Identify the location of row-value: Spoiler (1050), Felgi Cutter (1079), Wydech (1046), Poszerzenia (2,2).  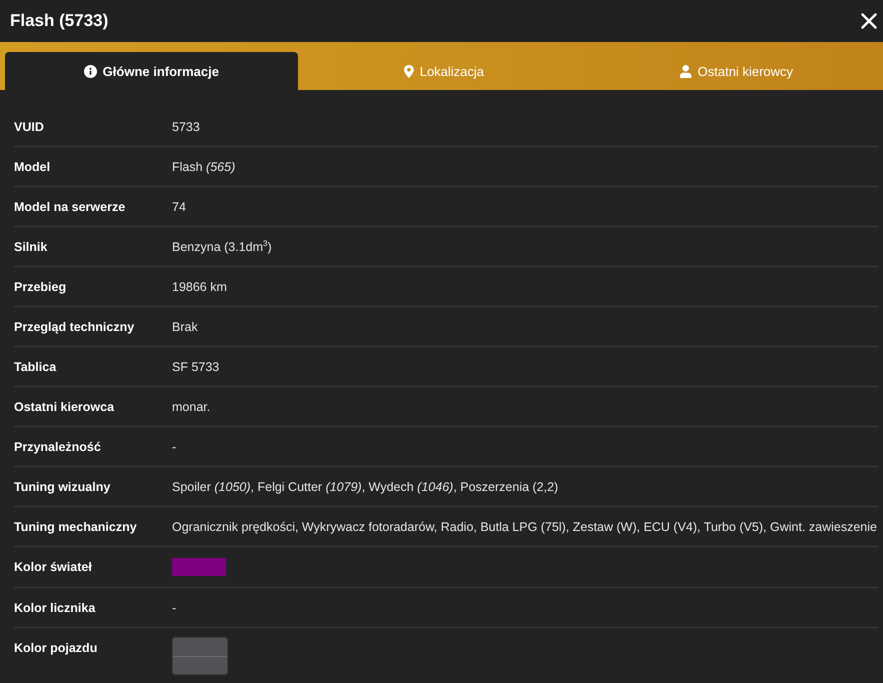
(366, 487).